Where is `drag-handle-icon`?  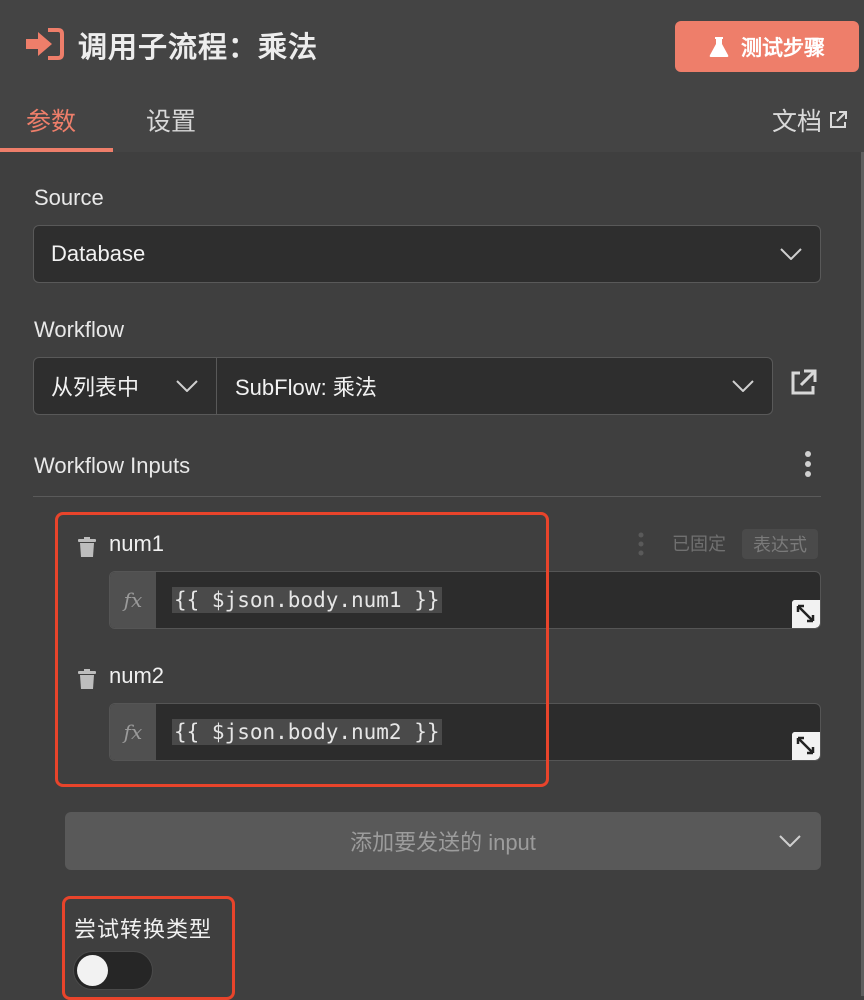 drag-handle-icon is located at coordinates (641, 544).